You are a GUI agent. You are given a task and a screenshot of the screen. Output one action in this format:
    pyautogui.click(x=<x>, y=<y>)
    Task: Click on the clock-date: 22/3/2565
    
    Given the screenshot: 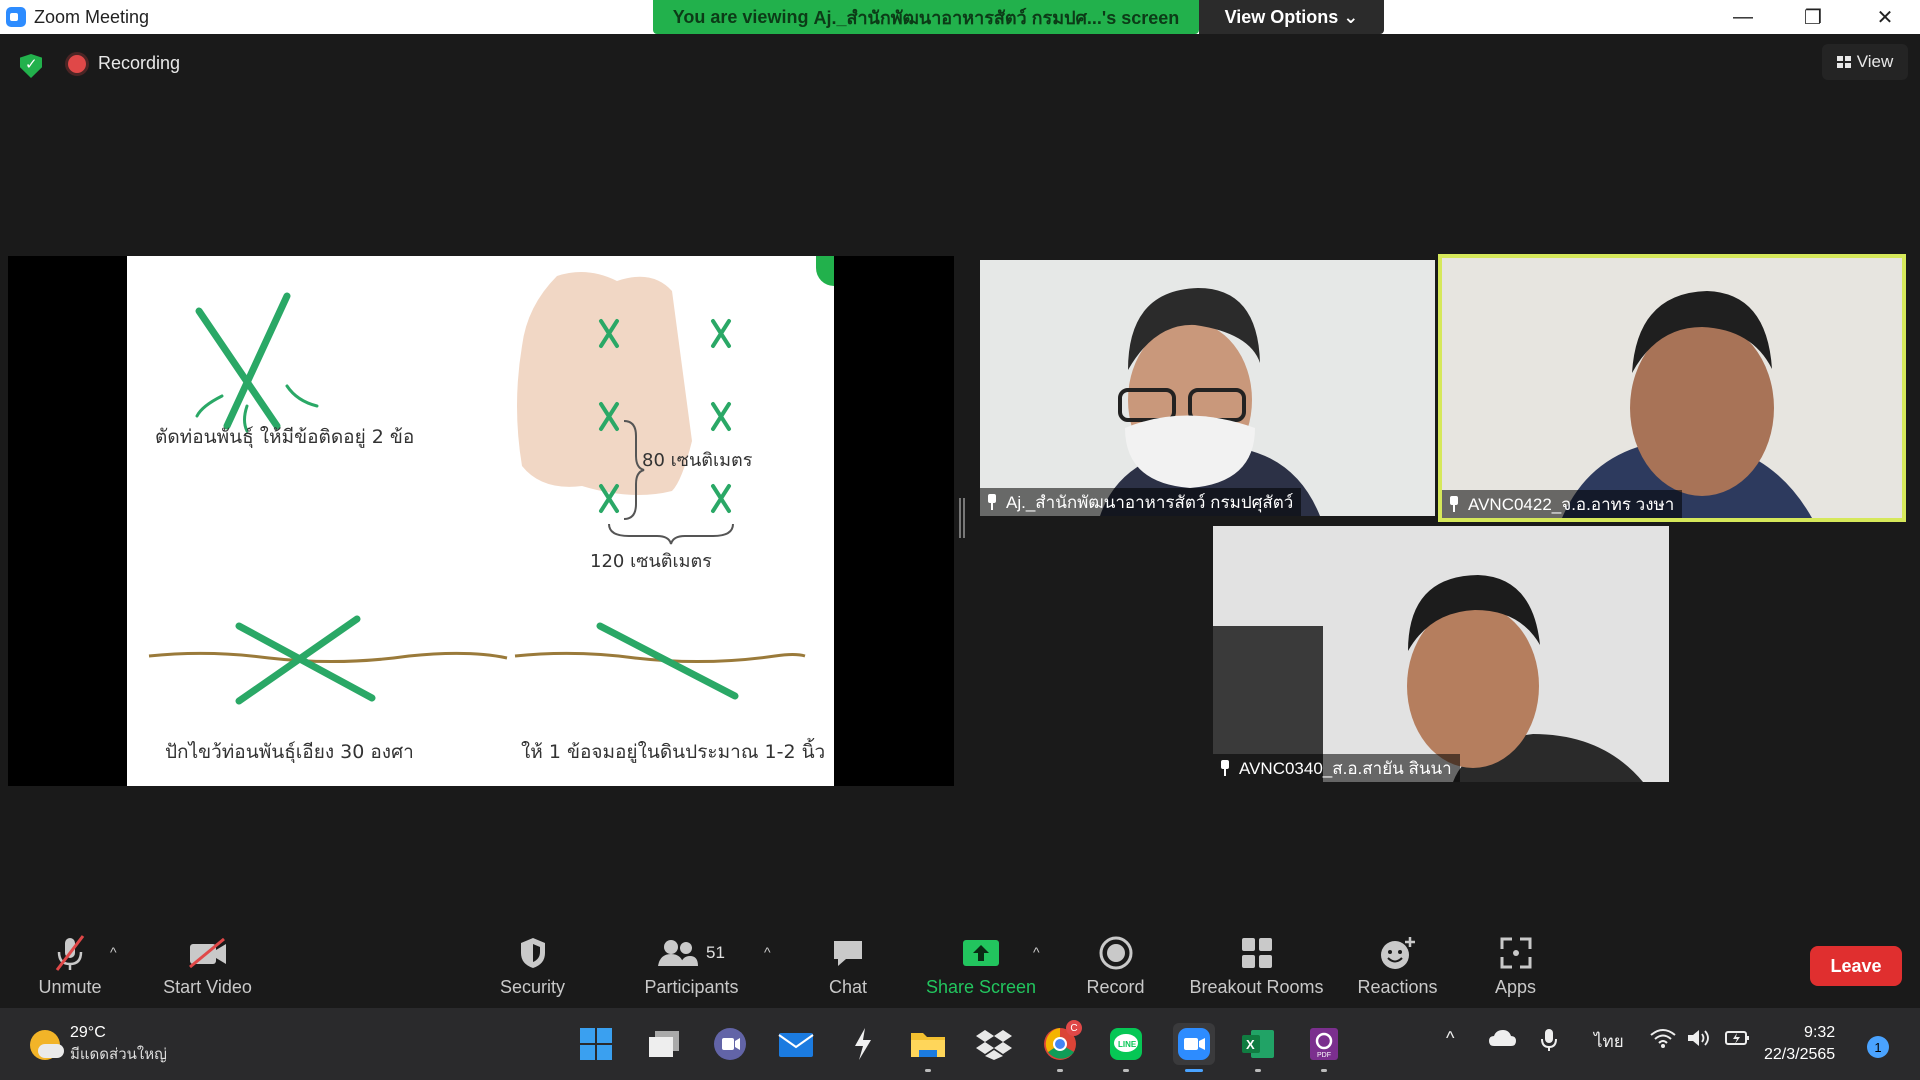 What is the action you would take?
    pyautogui.click(x=1800, y=1054)
    